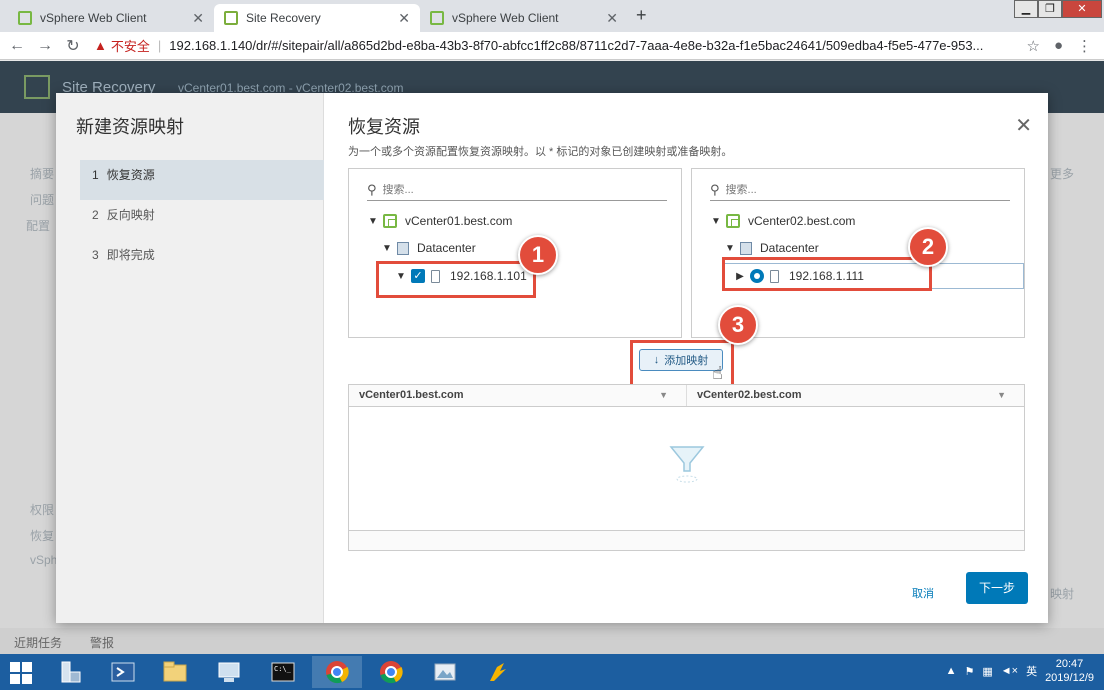 The height and width of the screenshot is (690, 1104). What do you see at coordinates (1031, 671) in the screenshot?
I see `input-language: 英` at bounding box center [1031, 671].